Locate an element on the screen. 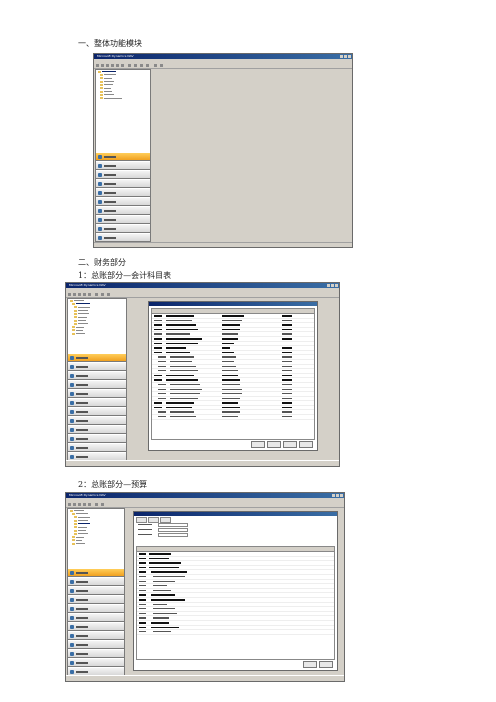 The image size is (496, 702). budget-window is located at coordinates (235, 591).